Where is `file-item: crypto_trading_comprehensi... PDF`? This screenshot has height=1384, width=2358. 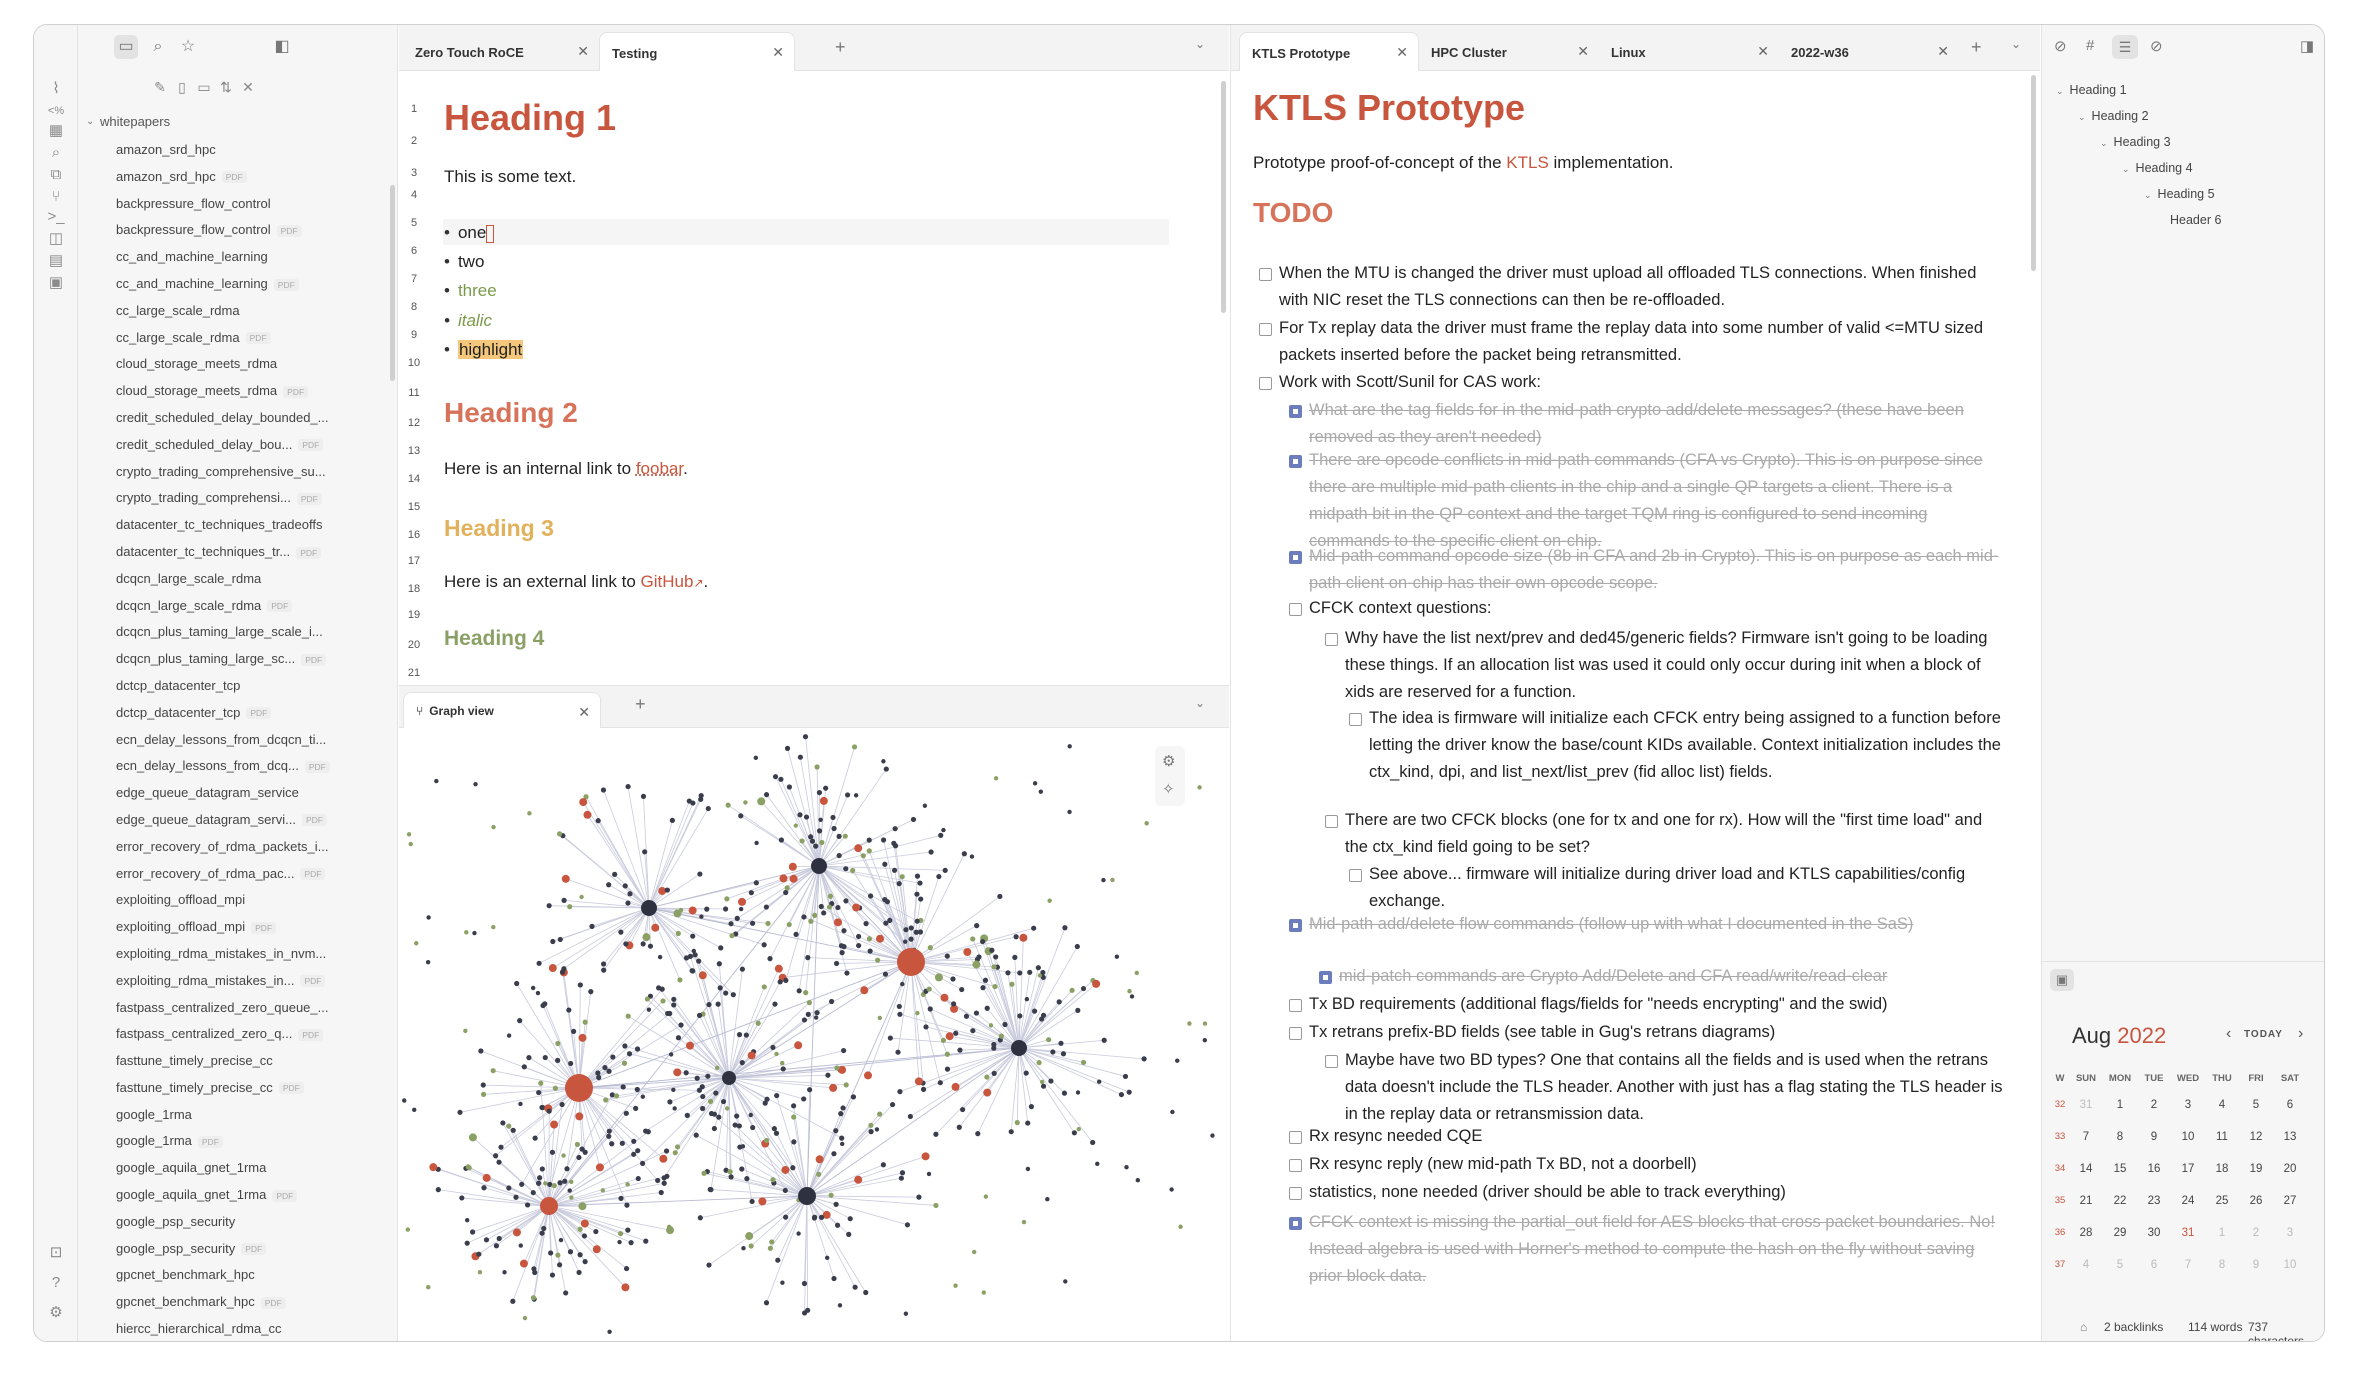 file-item: crypto_trading_comprehensi... PDF is located at coordinates (237, 498).